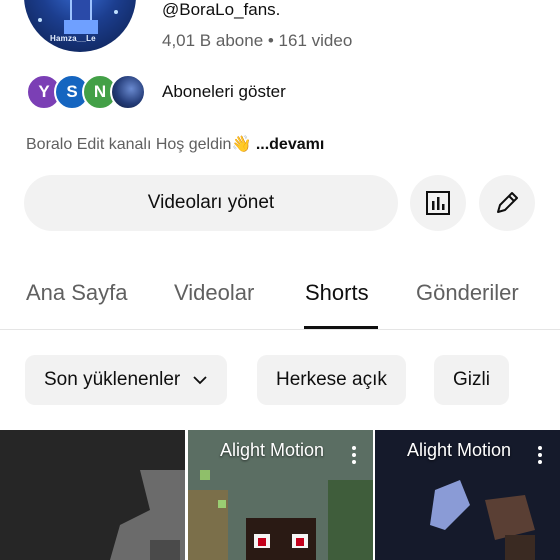  What do you see at coordinates (280, 296) in the screenshot?
I see `channel-tabs: Ana Sayfa Videolar Shorts Gönderiler` at bounding box center [280, 296].